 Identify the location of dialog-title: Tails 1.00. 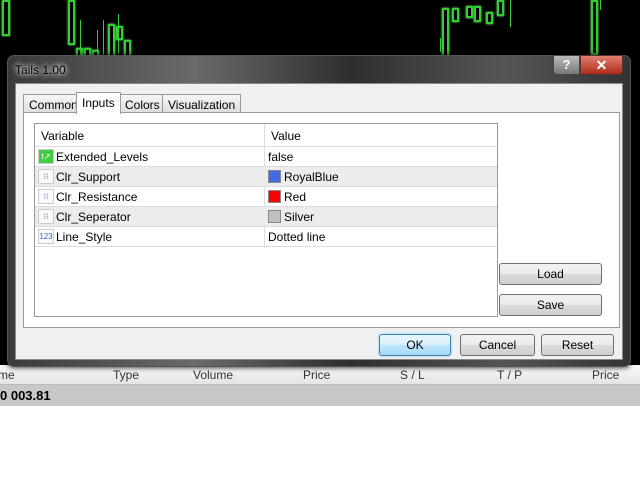
(40, 70).